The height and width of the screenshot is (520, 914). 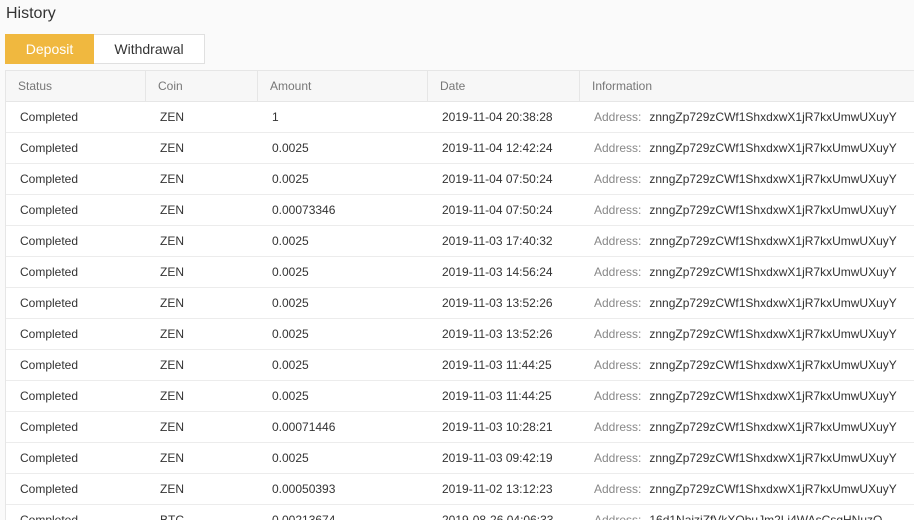 What do you see at coordinates (497, 303) in the screenshot?
I see `date-cell: 2019-11-03 13:52:26` at bounding box center [497, 303].